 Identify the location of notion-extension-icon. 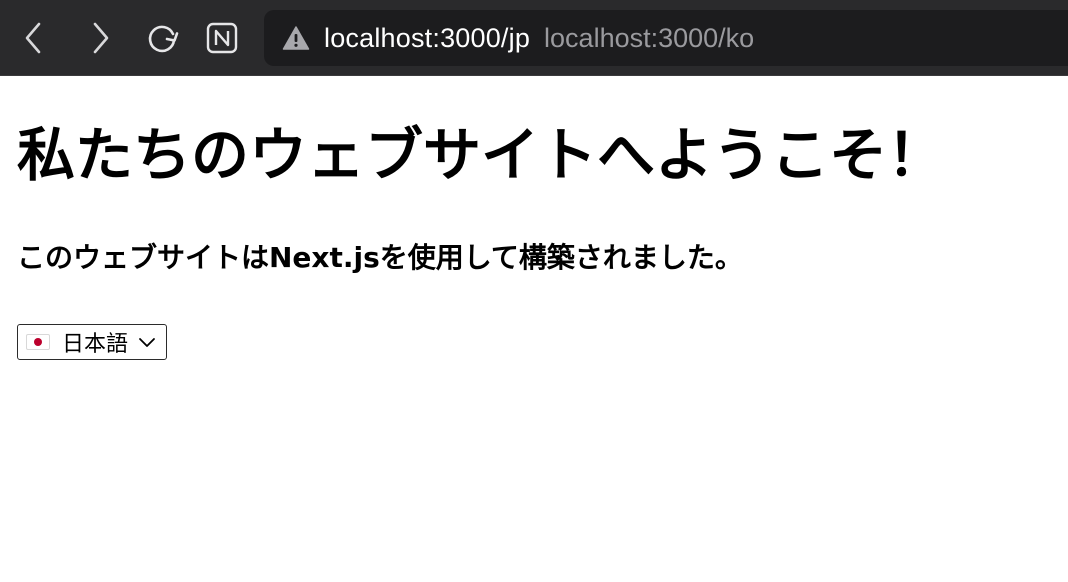
(222, 38).